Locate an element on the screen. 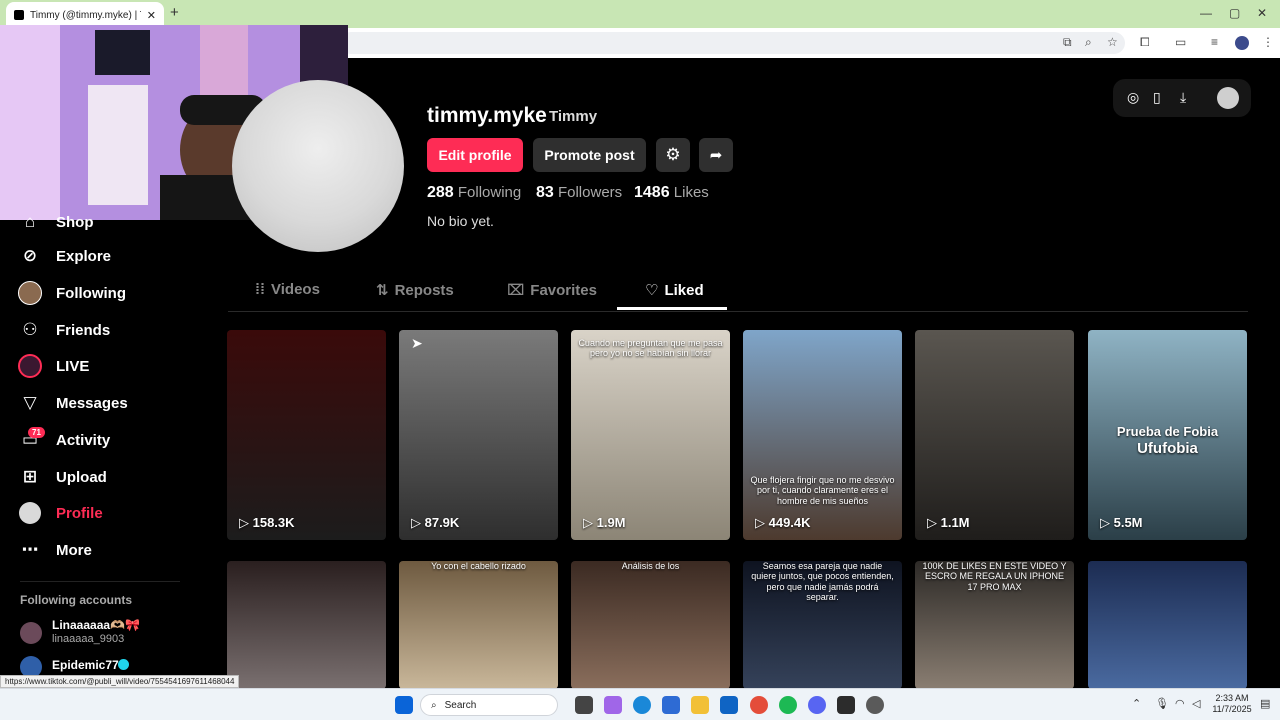 The height and width of the screenshot is (720, 1280). new-tab-button: + is located at coordinates (174, 12).